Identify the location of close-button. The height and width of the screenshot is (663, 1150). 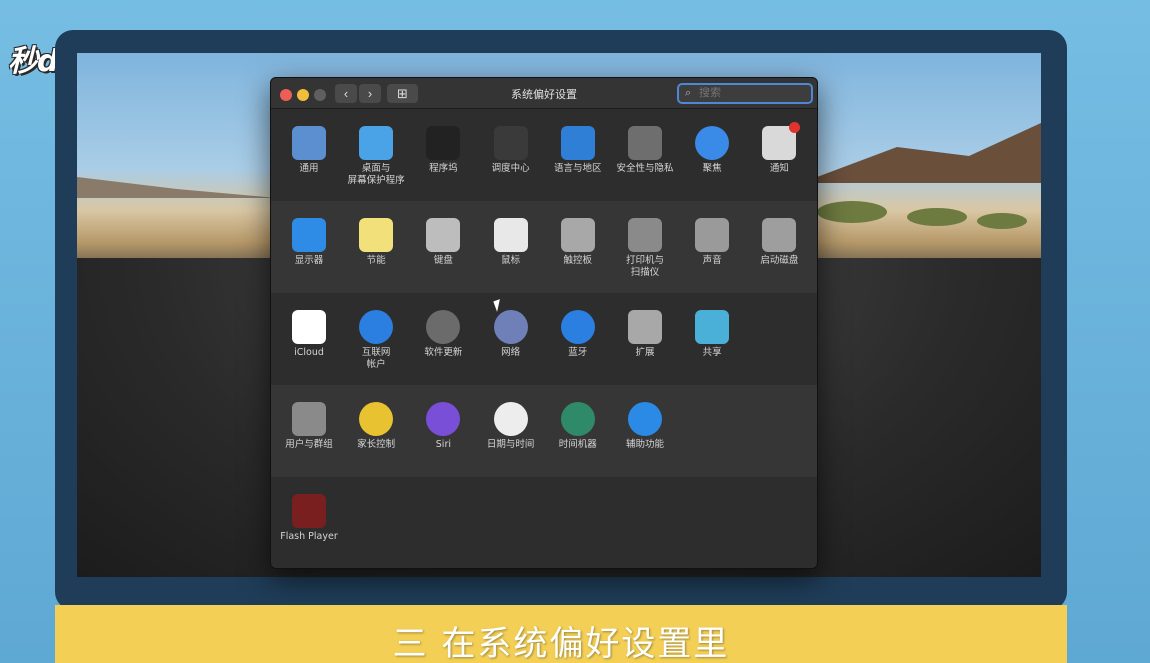
(286, 95).